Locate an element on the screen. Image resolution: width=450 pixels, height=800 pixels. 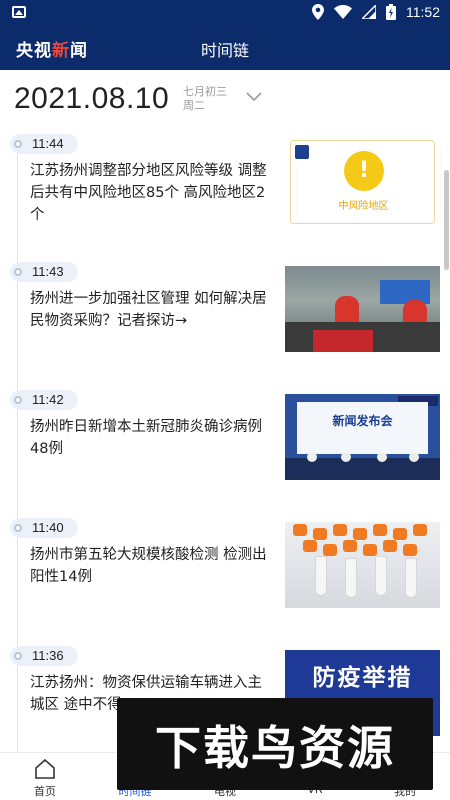
battery-icon is located at coordinates (391, 12).